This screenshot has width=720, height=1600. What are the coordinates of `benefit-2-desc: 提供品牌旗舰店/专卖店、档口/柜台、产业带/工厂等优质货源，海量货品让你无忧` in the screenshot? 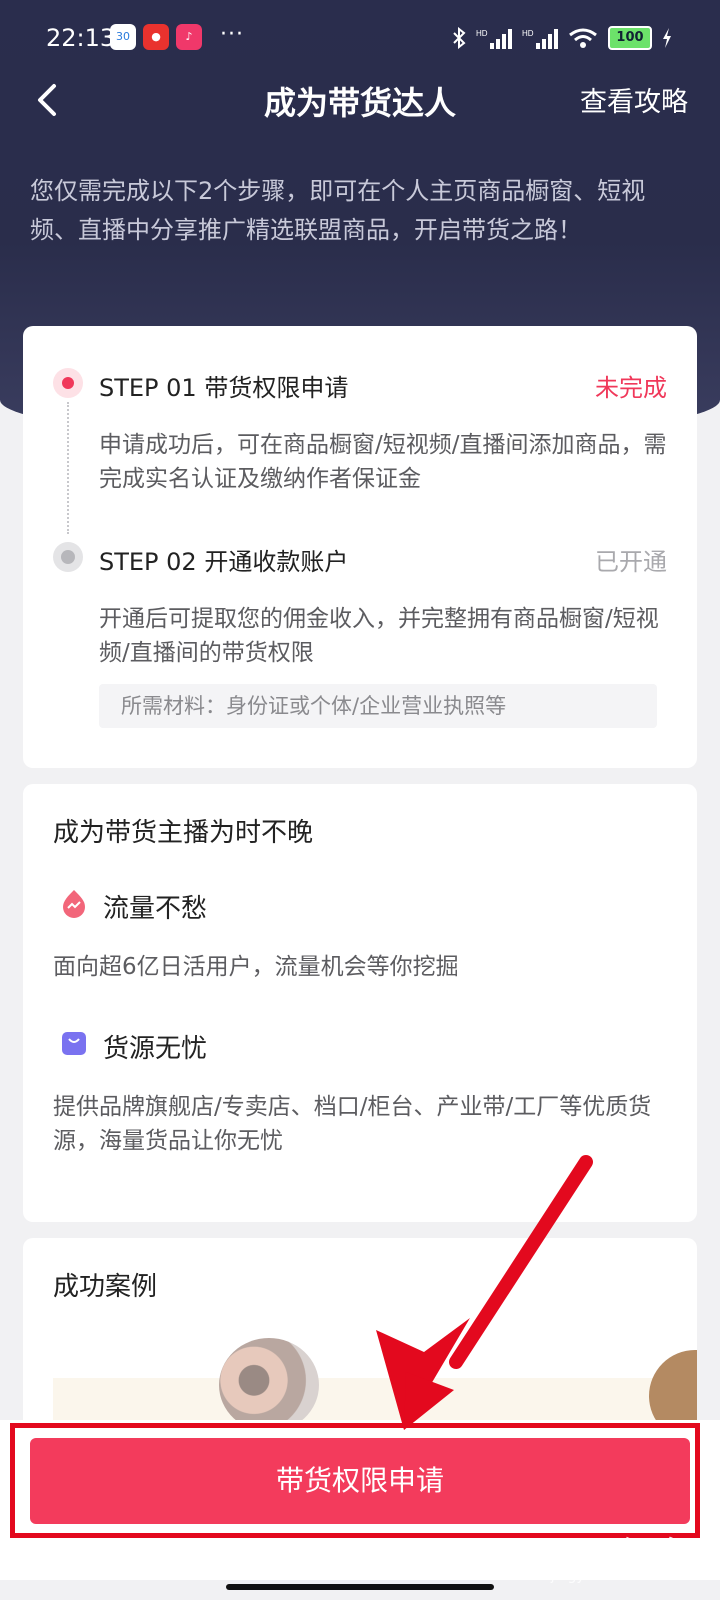 It's located at (352, 1124).